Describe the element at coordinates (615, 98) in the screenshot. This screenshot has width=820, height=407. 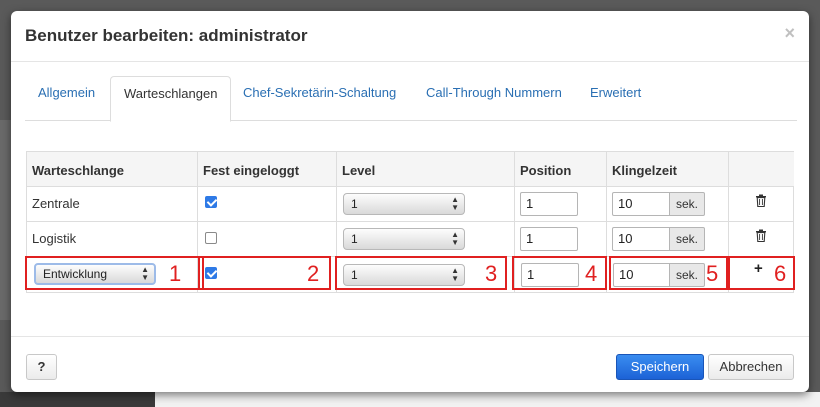
I see `tab-erweitert: Erweitert` at that location.